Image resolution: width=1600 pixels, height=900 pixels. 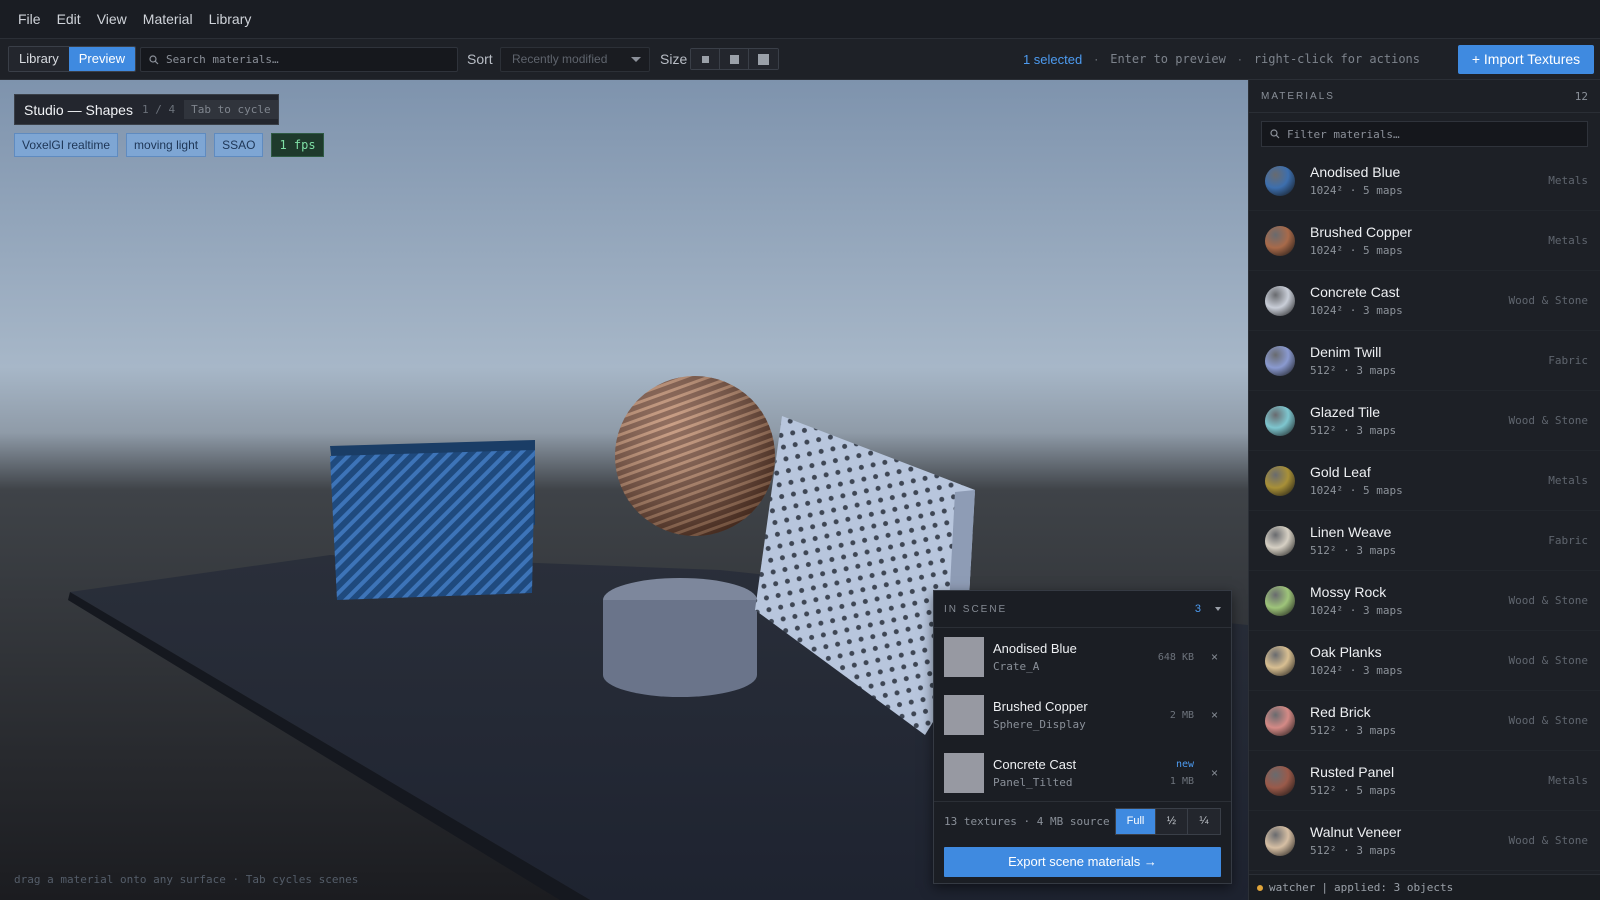 I want to click on selected-count: 1 selected, so click(x=1052, y=59).